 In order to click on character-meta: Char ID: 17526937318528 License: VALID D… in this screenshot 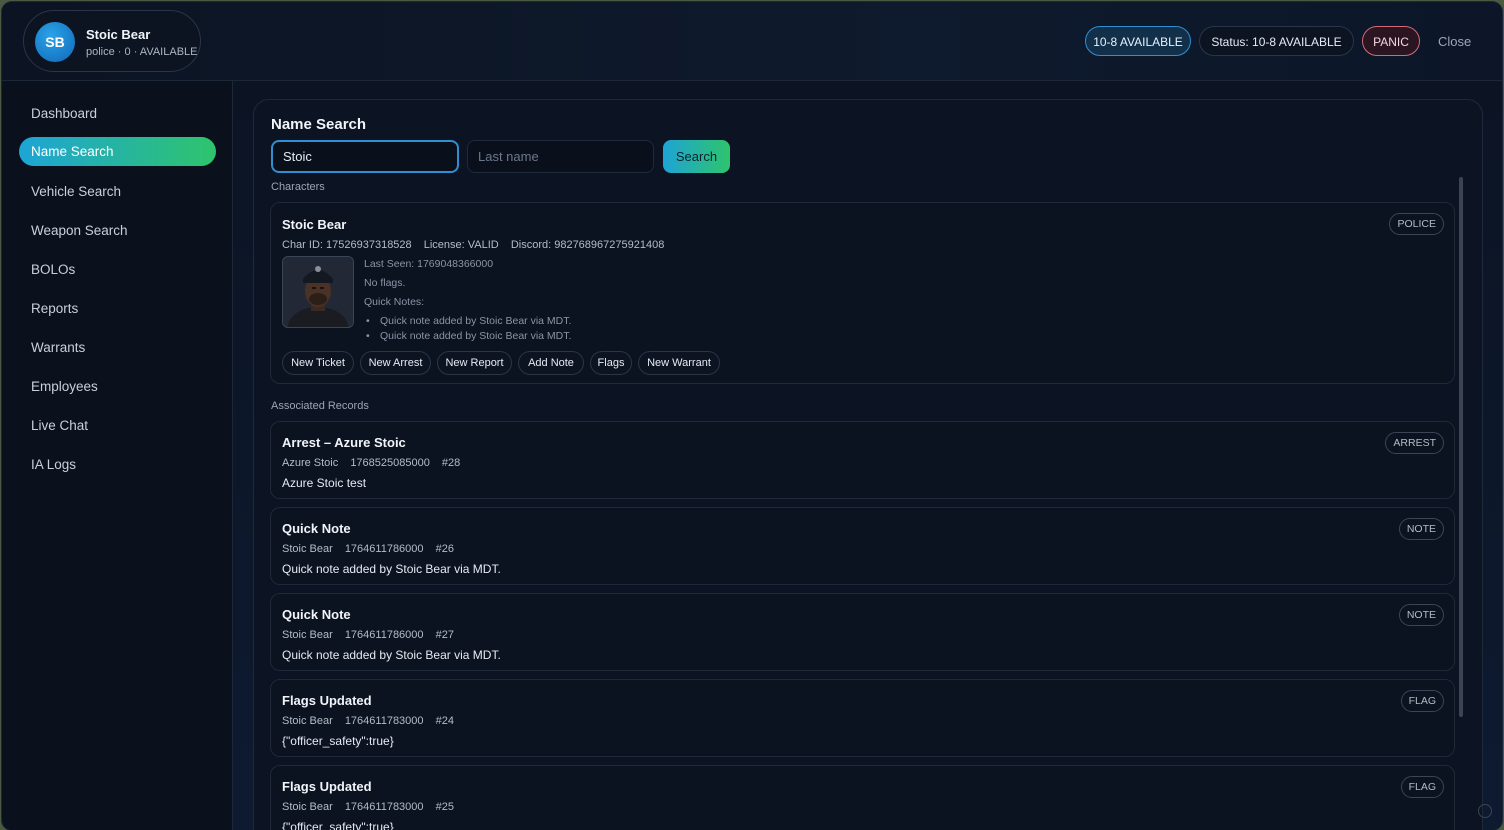, I will do `click(473, 245)`.